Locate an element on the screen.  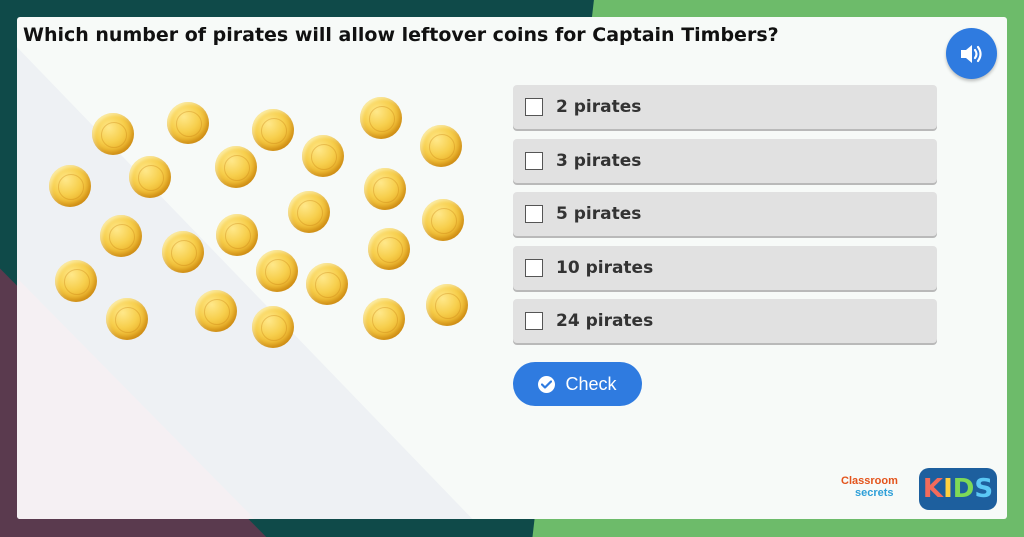
check-button: Check is located at coordinates (577, 384).